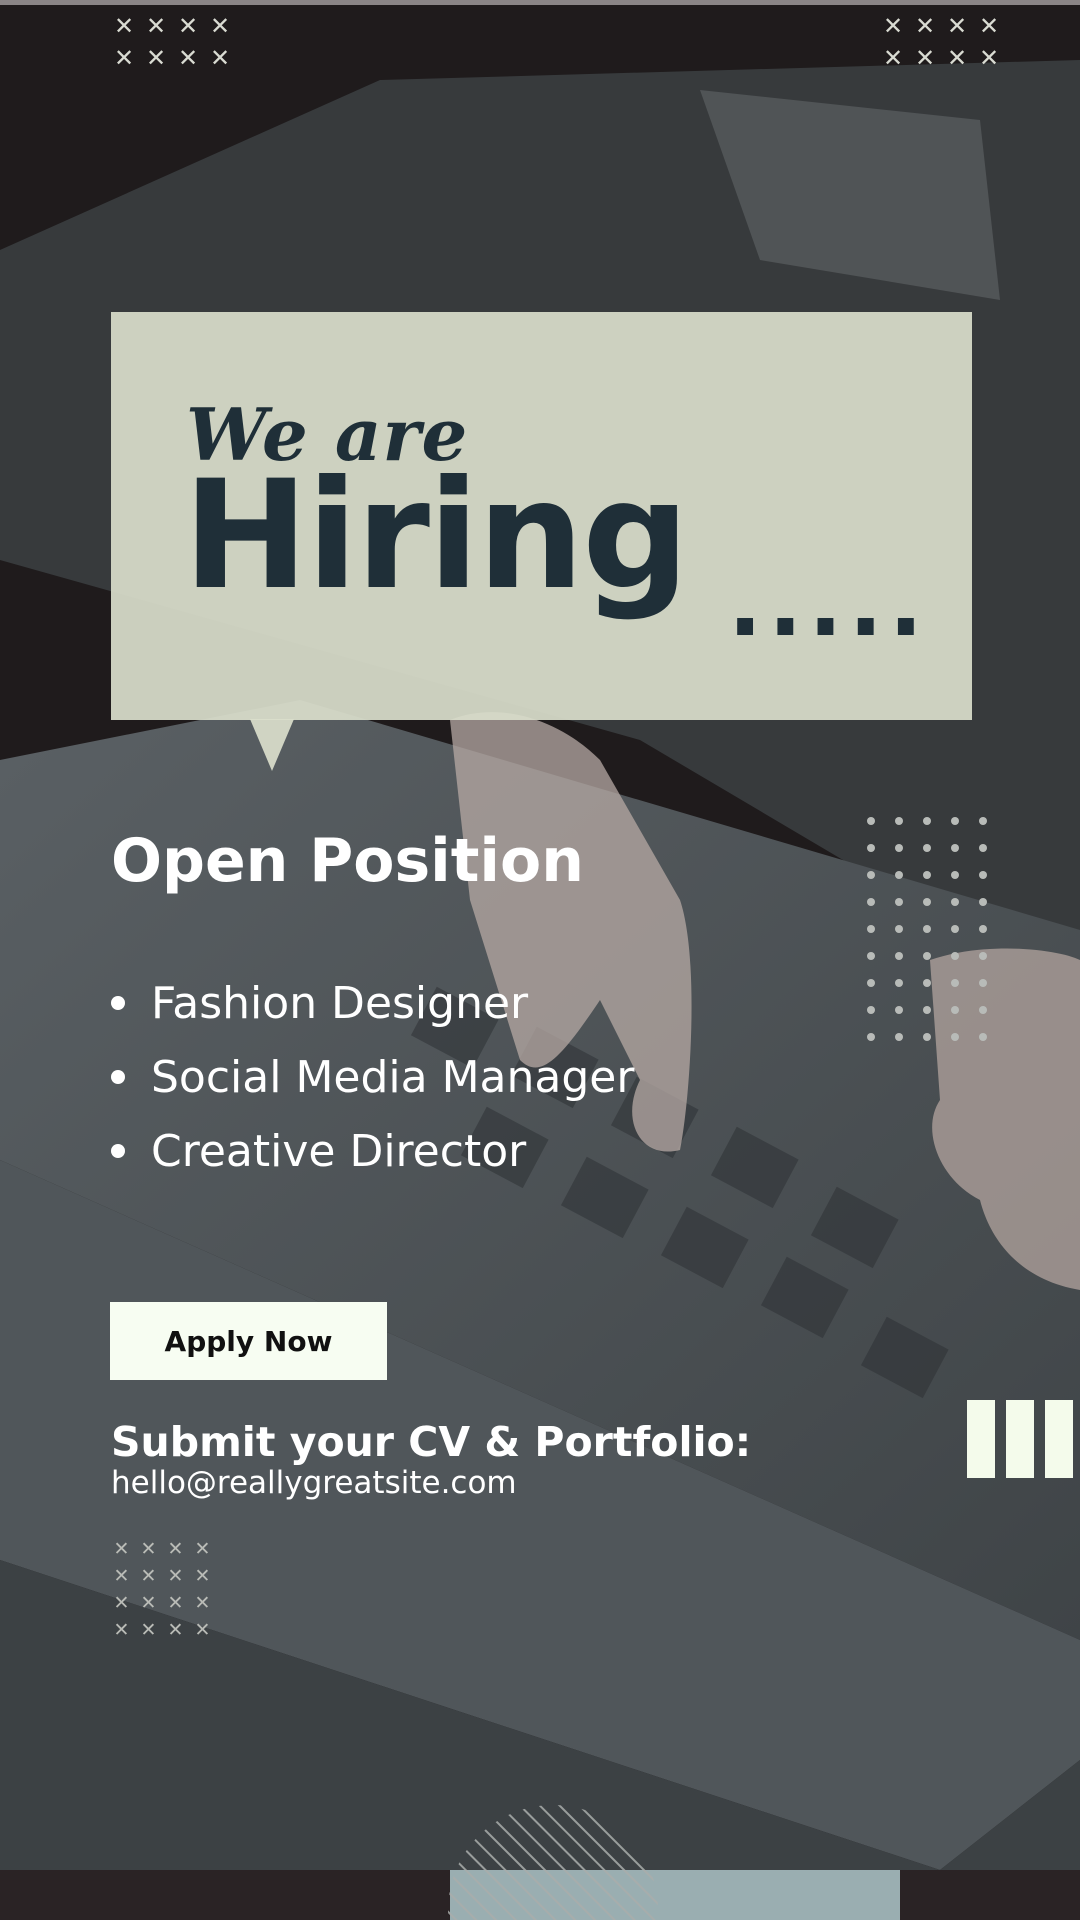 This screenshot has width=1080, height=1920. I want to click on bars-icon, so click(1020, 1439).